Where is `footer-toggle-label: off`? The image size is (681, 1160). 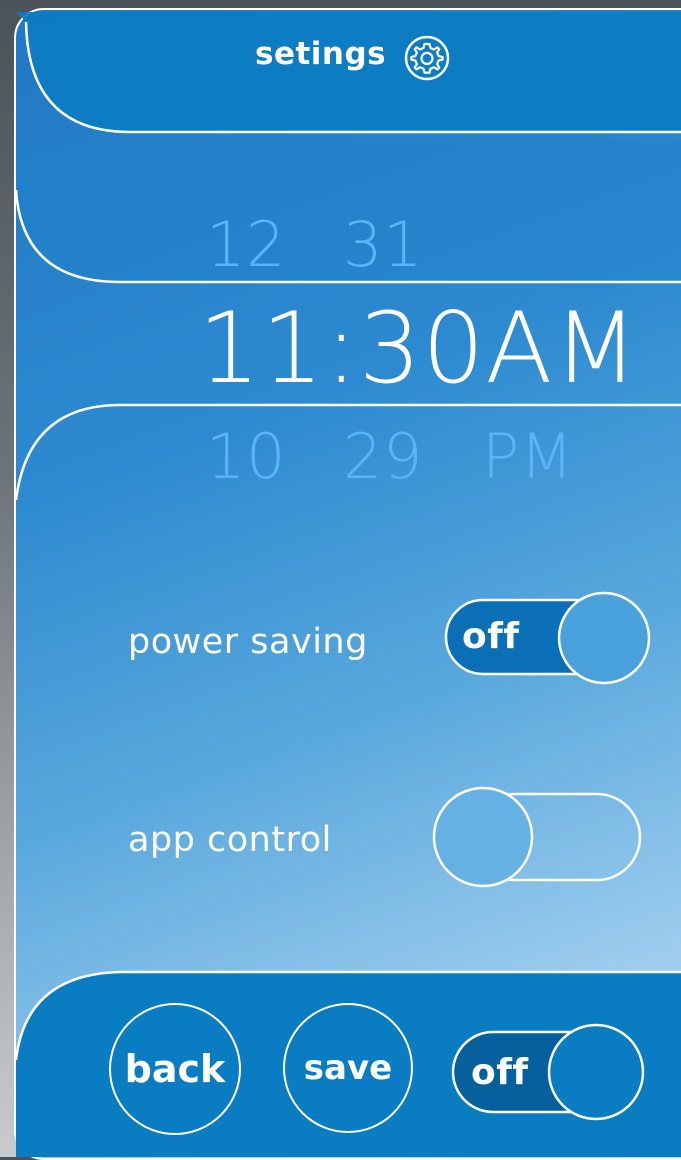 footer-toggle-label: off is located at coordinates (500, 1072).